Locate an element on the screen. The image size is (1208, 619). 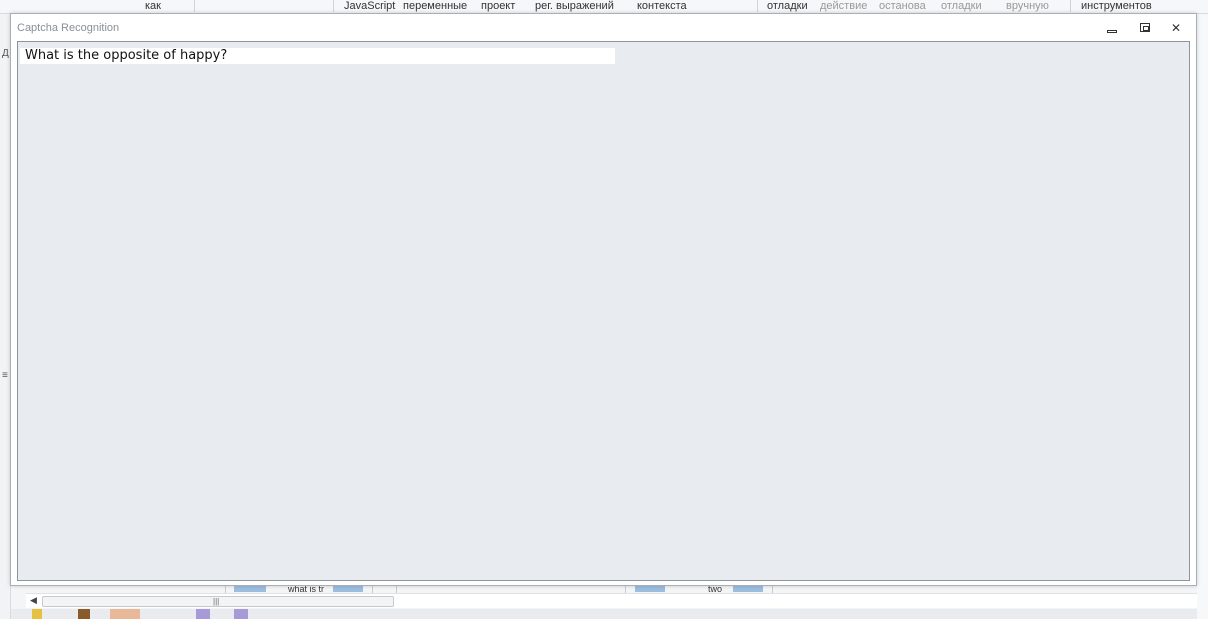
background-right-panel is located at coordinates (1202, 316).